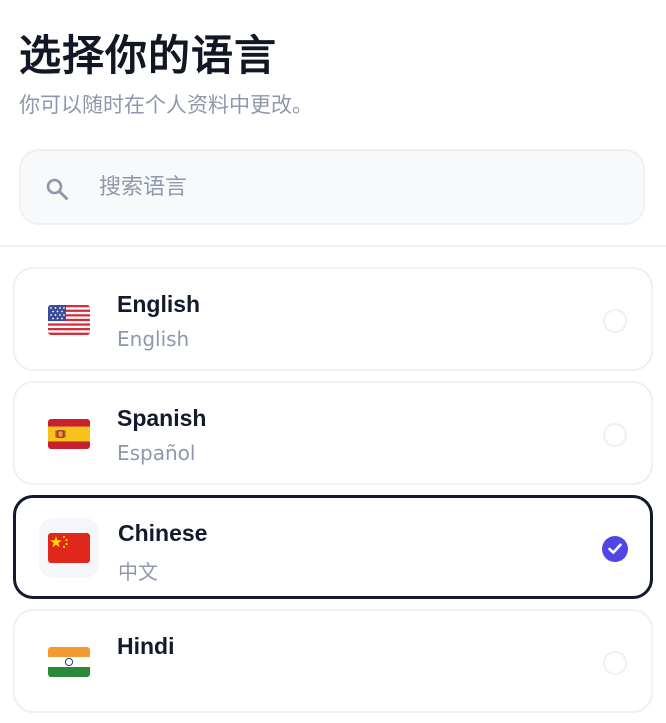 Image resolution: width=666 pixels, height=723 pixels. I want to click on language-option-hindi: Hindi, so click(333, 661).